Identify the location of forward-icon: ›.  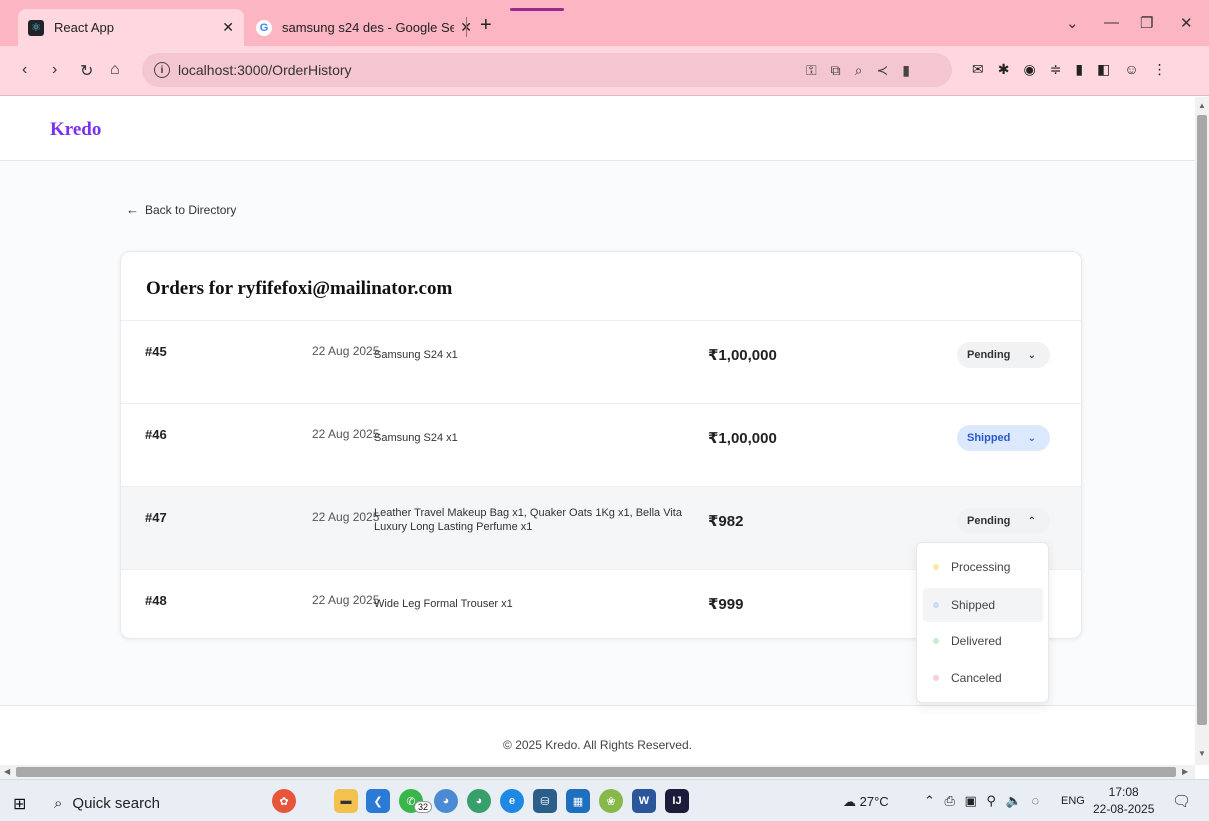
(54, 70).